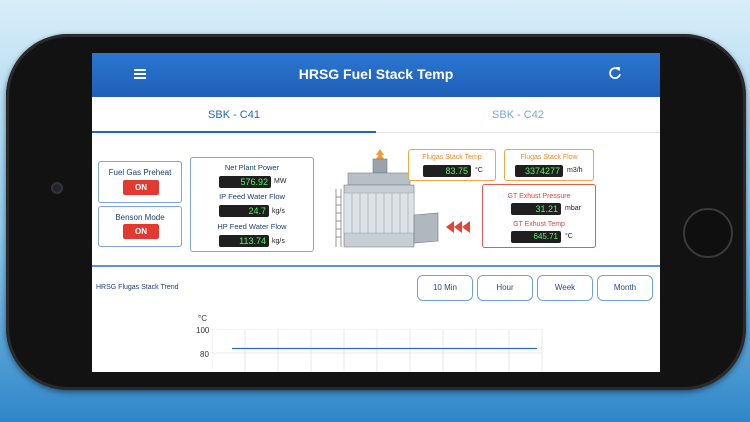  Describe the element at coordinates (57, 188) in the screenshot. I see `camera-icon` at that location.